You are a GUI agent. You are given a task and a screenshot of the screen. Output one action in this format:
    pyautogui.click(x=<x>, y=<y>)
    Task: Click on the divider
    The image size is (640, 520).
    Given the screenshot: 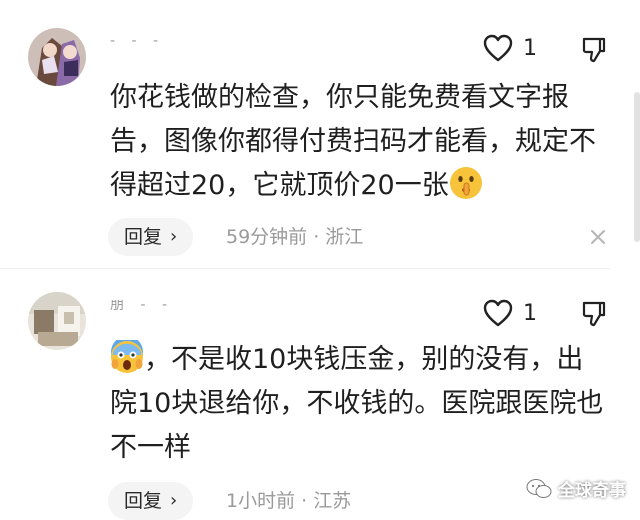 What is the action you would take?
    pyautogui.click(x=305, y=268)
    